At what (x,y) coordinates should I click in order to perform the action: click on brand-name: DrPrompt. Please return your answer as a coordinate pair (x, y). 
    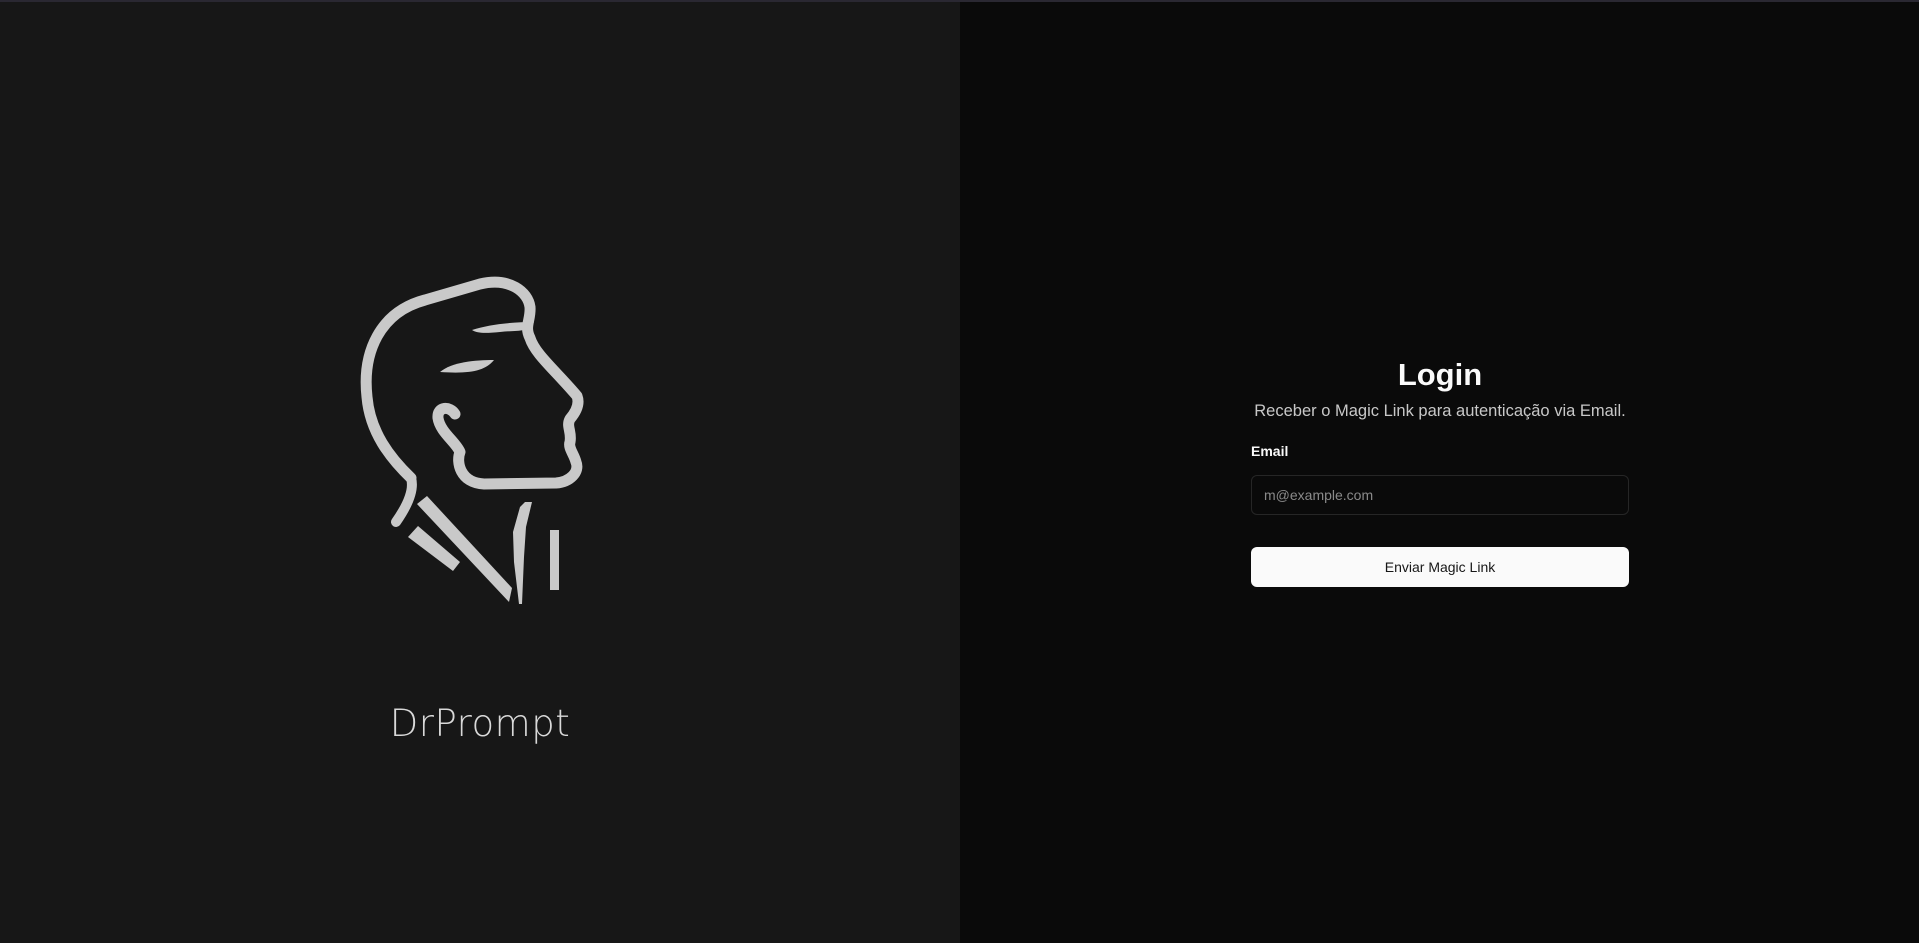
    Looking at the image, I should click on (480, 723).